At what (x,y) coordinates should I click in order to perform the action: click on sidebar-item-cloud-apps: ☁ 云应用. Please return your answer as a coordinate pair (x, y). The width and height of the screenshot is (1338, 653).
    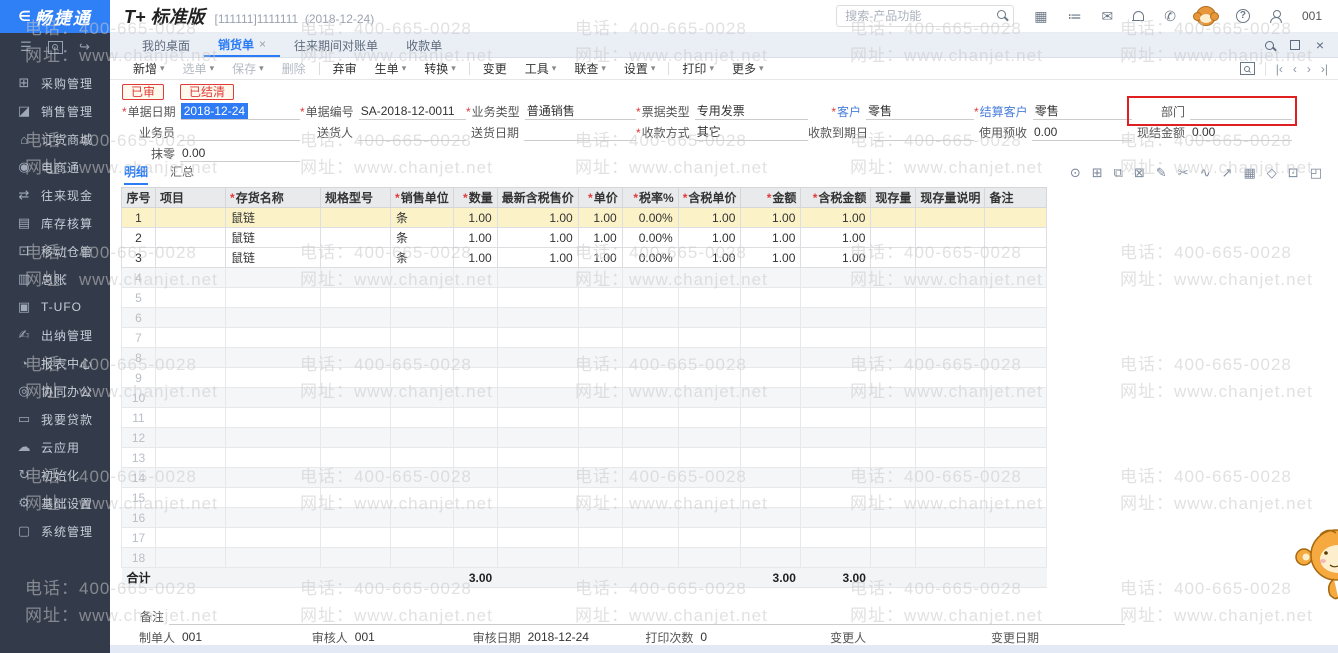
    Looking at the image, I should click on (55, 447).